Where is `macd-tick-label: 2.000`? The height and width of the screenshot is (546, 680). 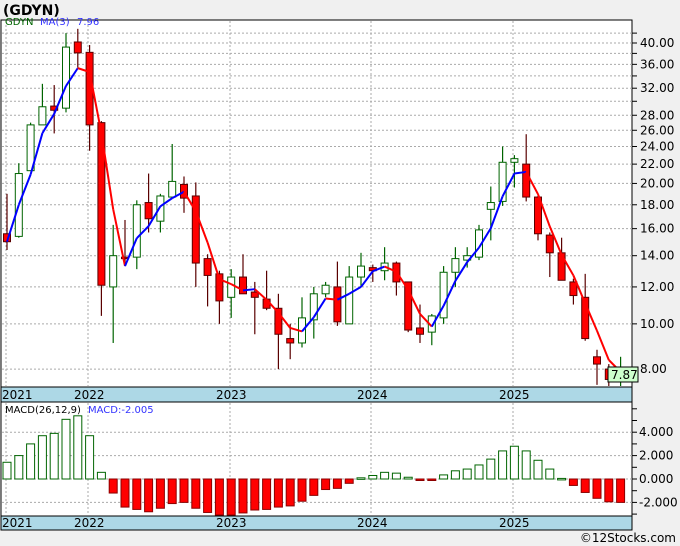 macd-tick-label: 2.000 is located at coordinates (656, 456).